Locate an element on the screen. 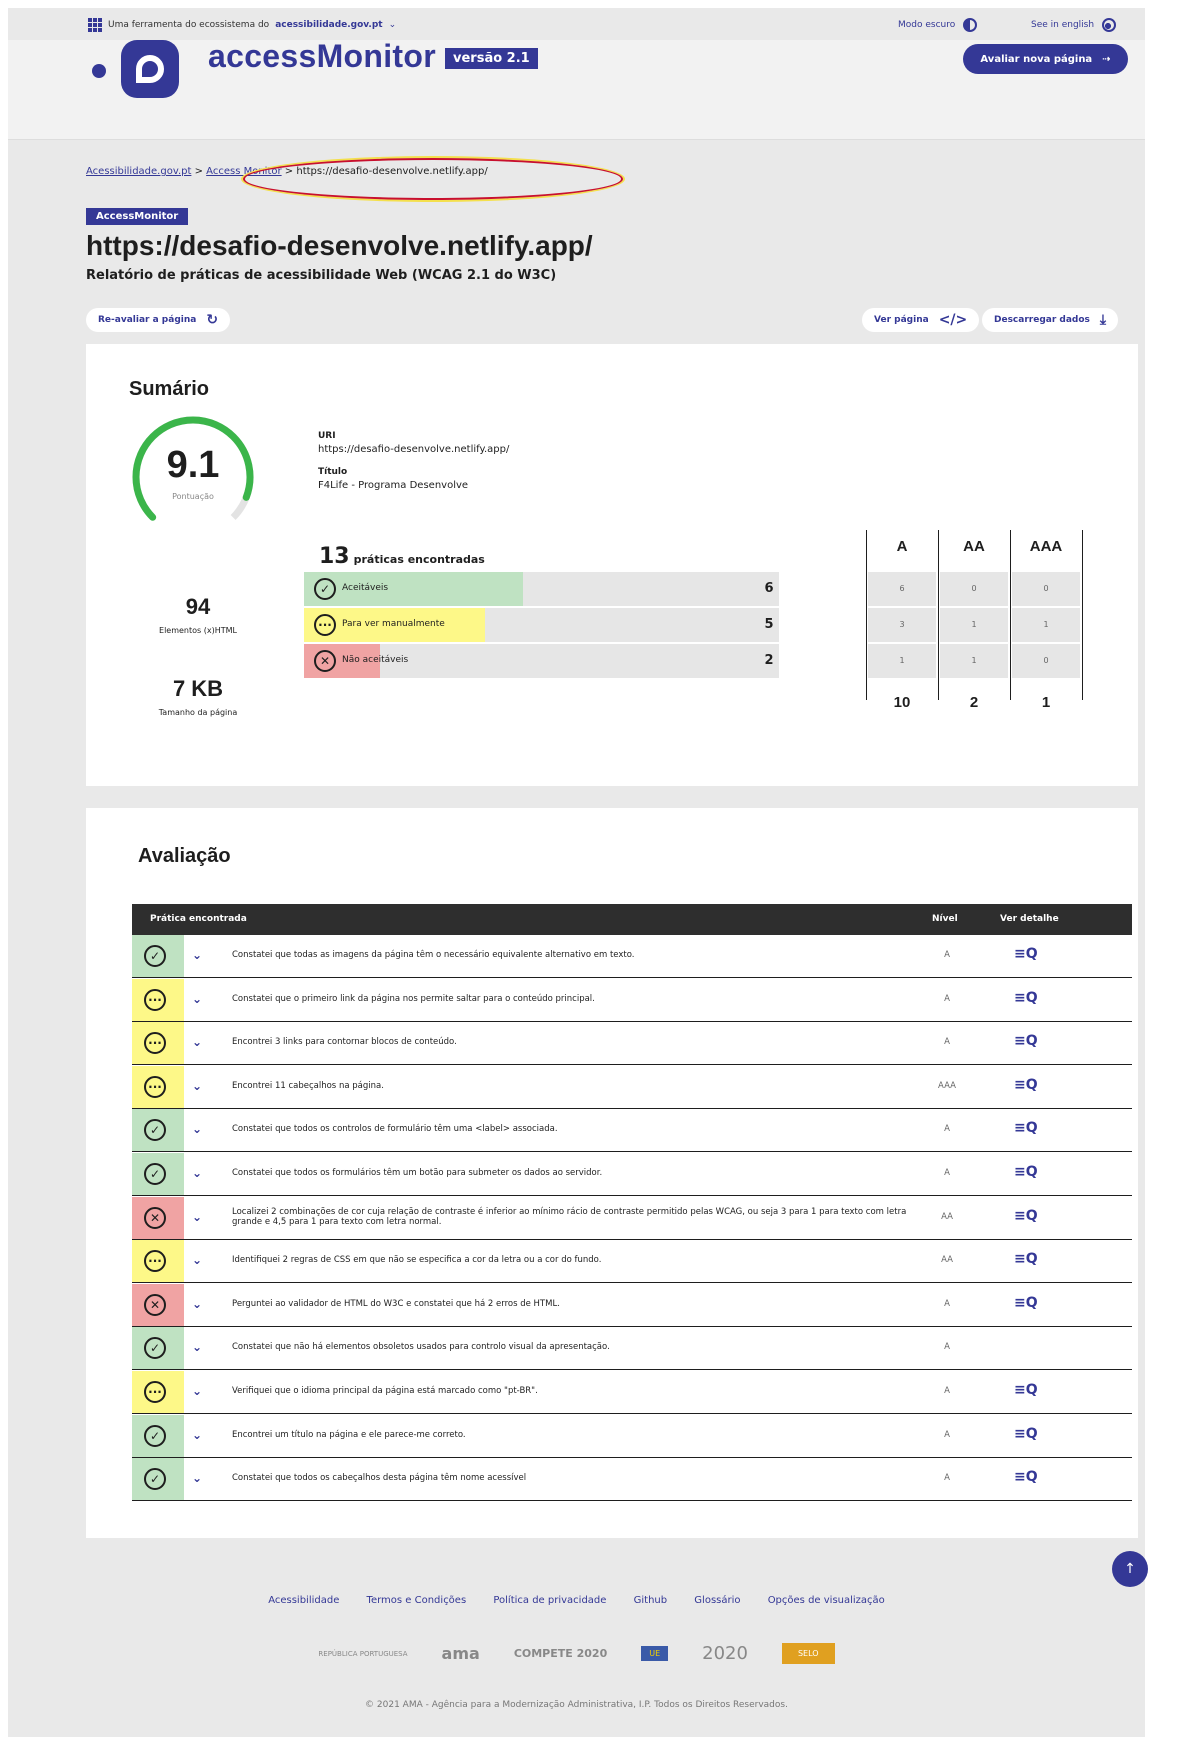  dark-mode-toggle: Modo escuro is located at coordinates (938, 25).